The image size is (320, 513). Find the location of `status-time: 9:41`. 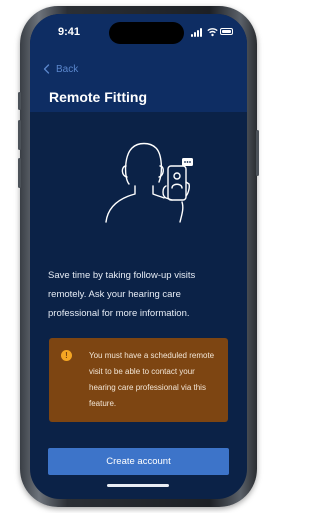

status-time: 9:41 is located at coordinates (69, 32).